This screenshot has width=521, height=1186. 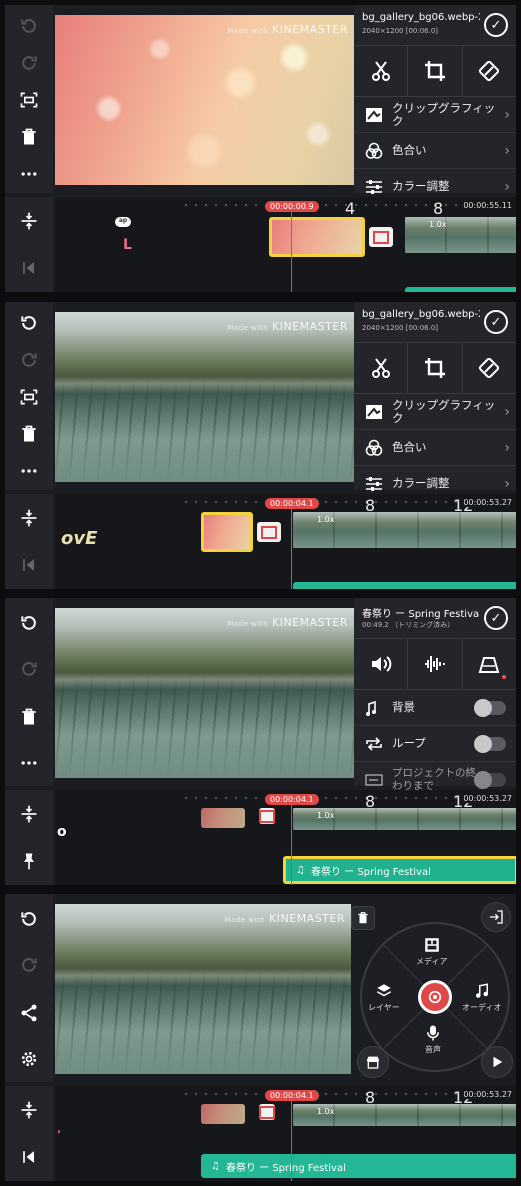 I want to click on option-loop: ループ, so click(x=435, y=744).